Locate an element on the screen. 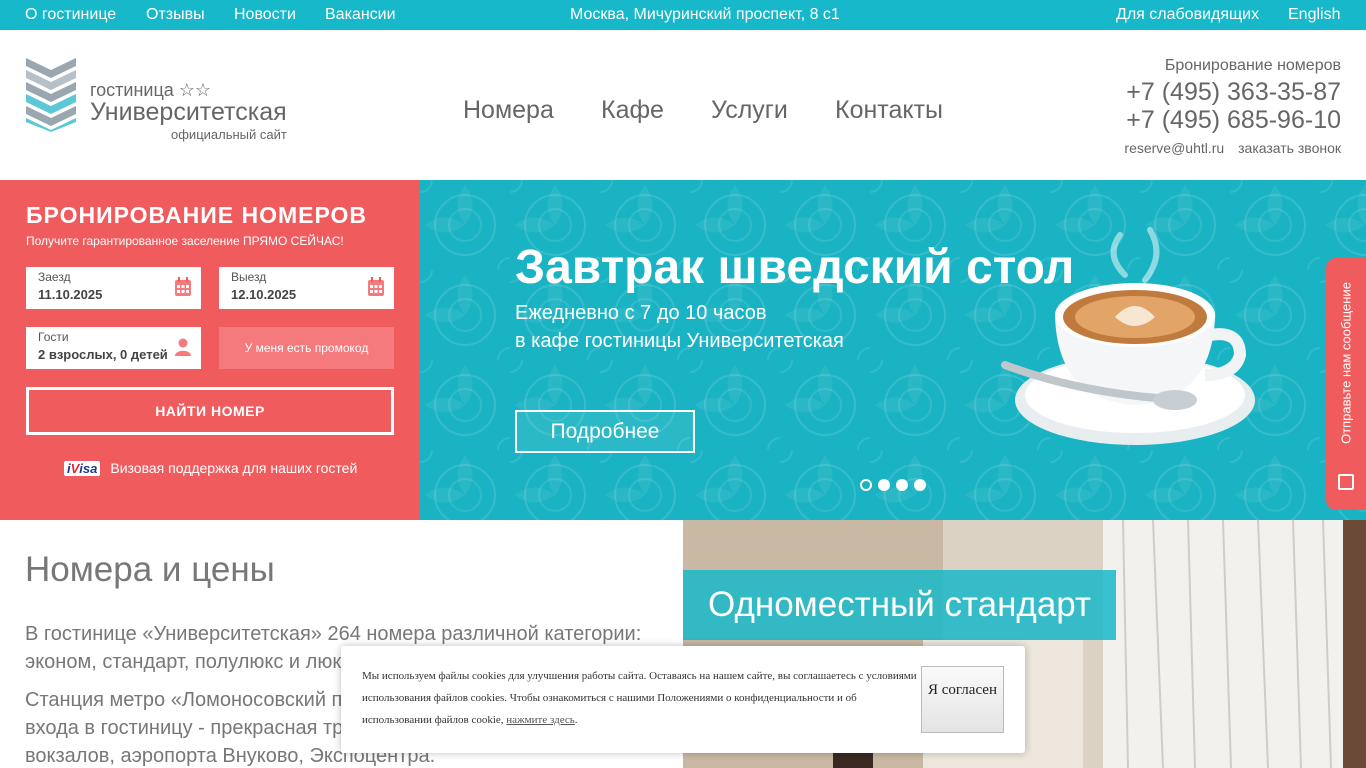 The image size is (1366, 768). topbar-address: Москва, Мичуринский проспект, 8 с1 is located at coordinates (705, 15).